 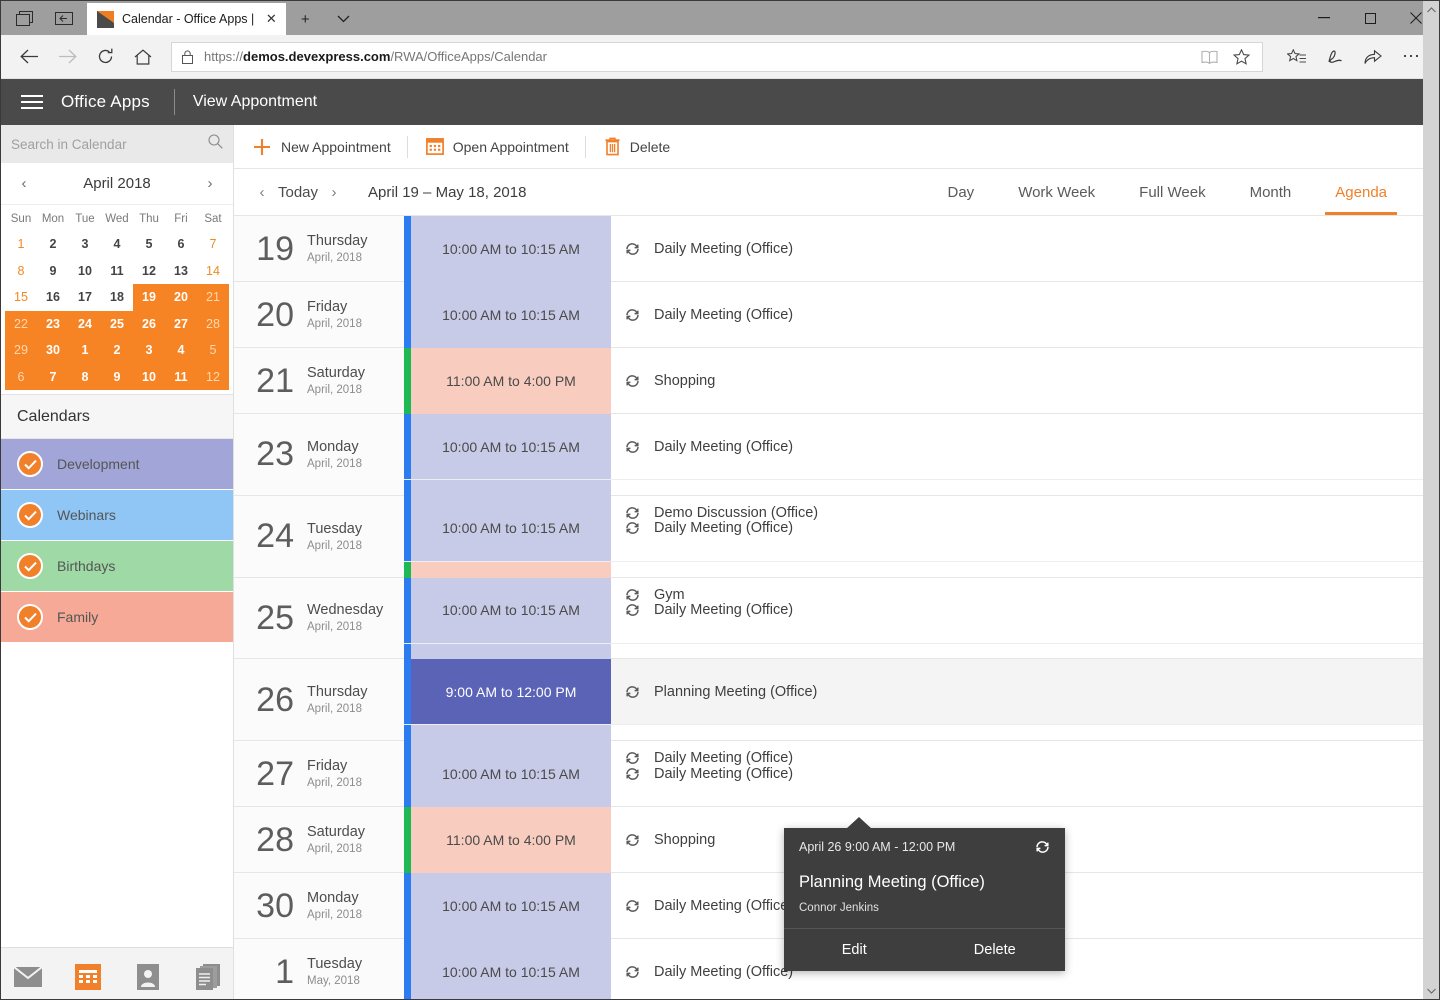 I want to click on hamburger-menu-icon, so click(x=32, y=102).